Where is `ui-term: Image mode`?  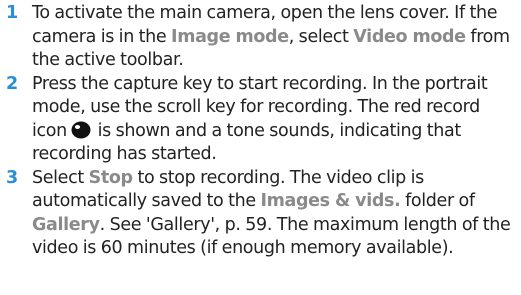
ui-term: Image mode is located at coordinates (230, 36).